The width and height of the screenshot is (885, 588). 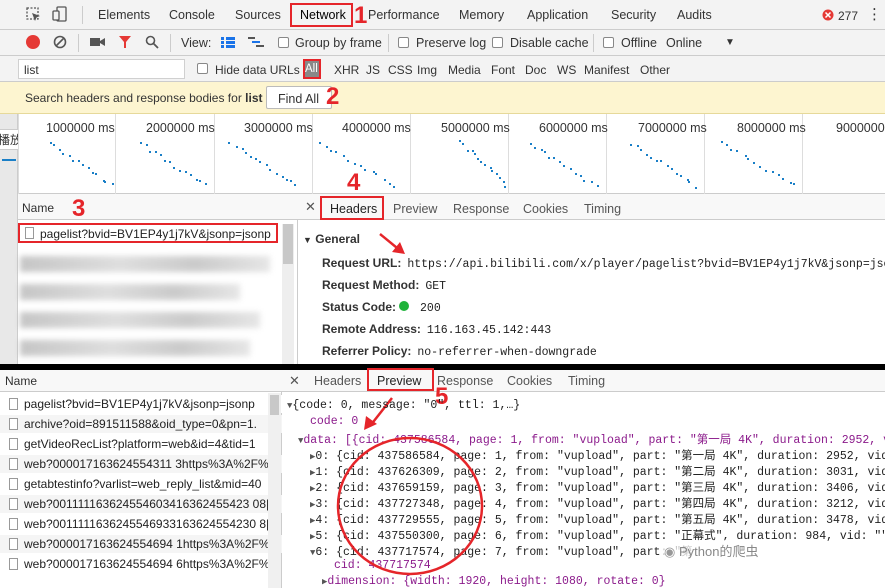 What do you see at coordinates (535, 70) in the screenshot?
I see `filter-type-doc: Doc` at bounding box center [535, 70].